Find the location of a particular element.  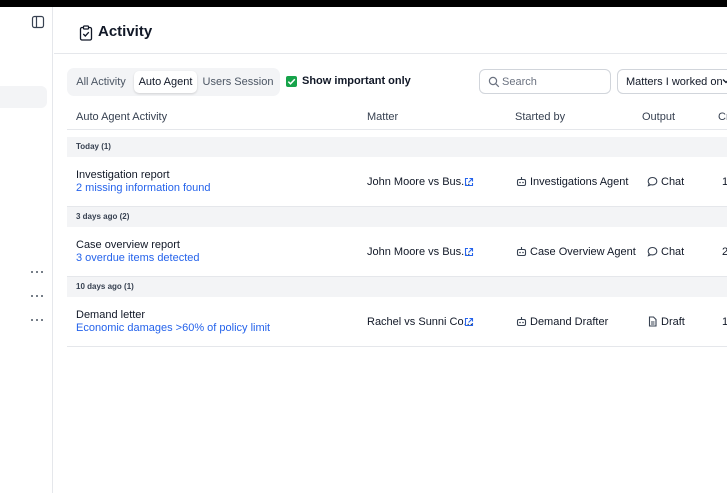

group-header: 10 days ago (1) is located at coordinates (397, 287).